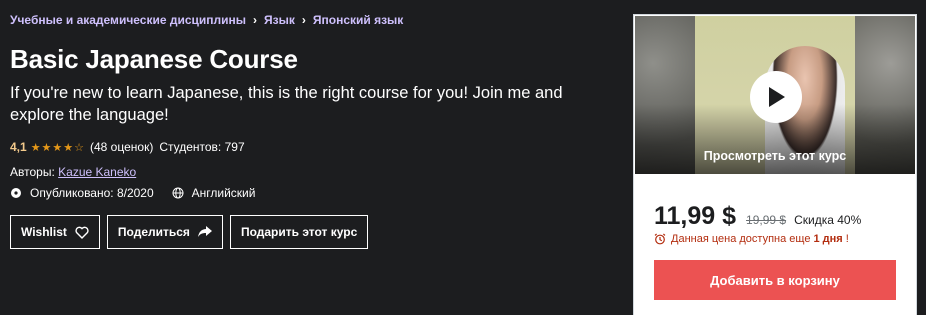 The height and width of the screenshot is (315, 926). I want to click on alarm-clock-icon, so click(660, 239).